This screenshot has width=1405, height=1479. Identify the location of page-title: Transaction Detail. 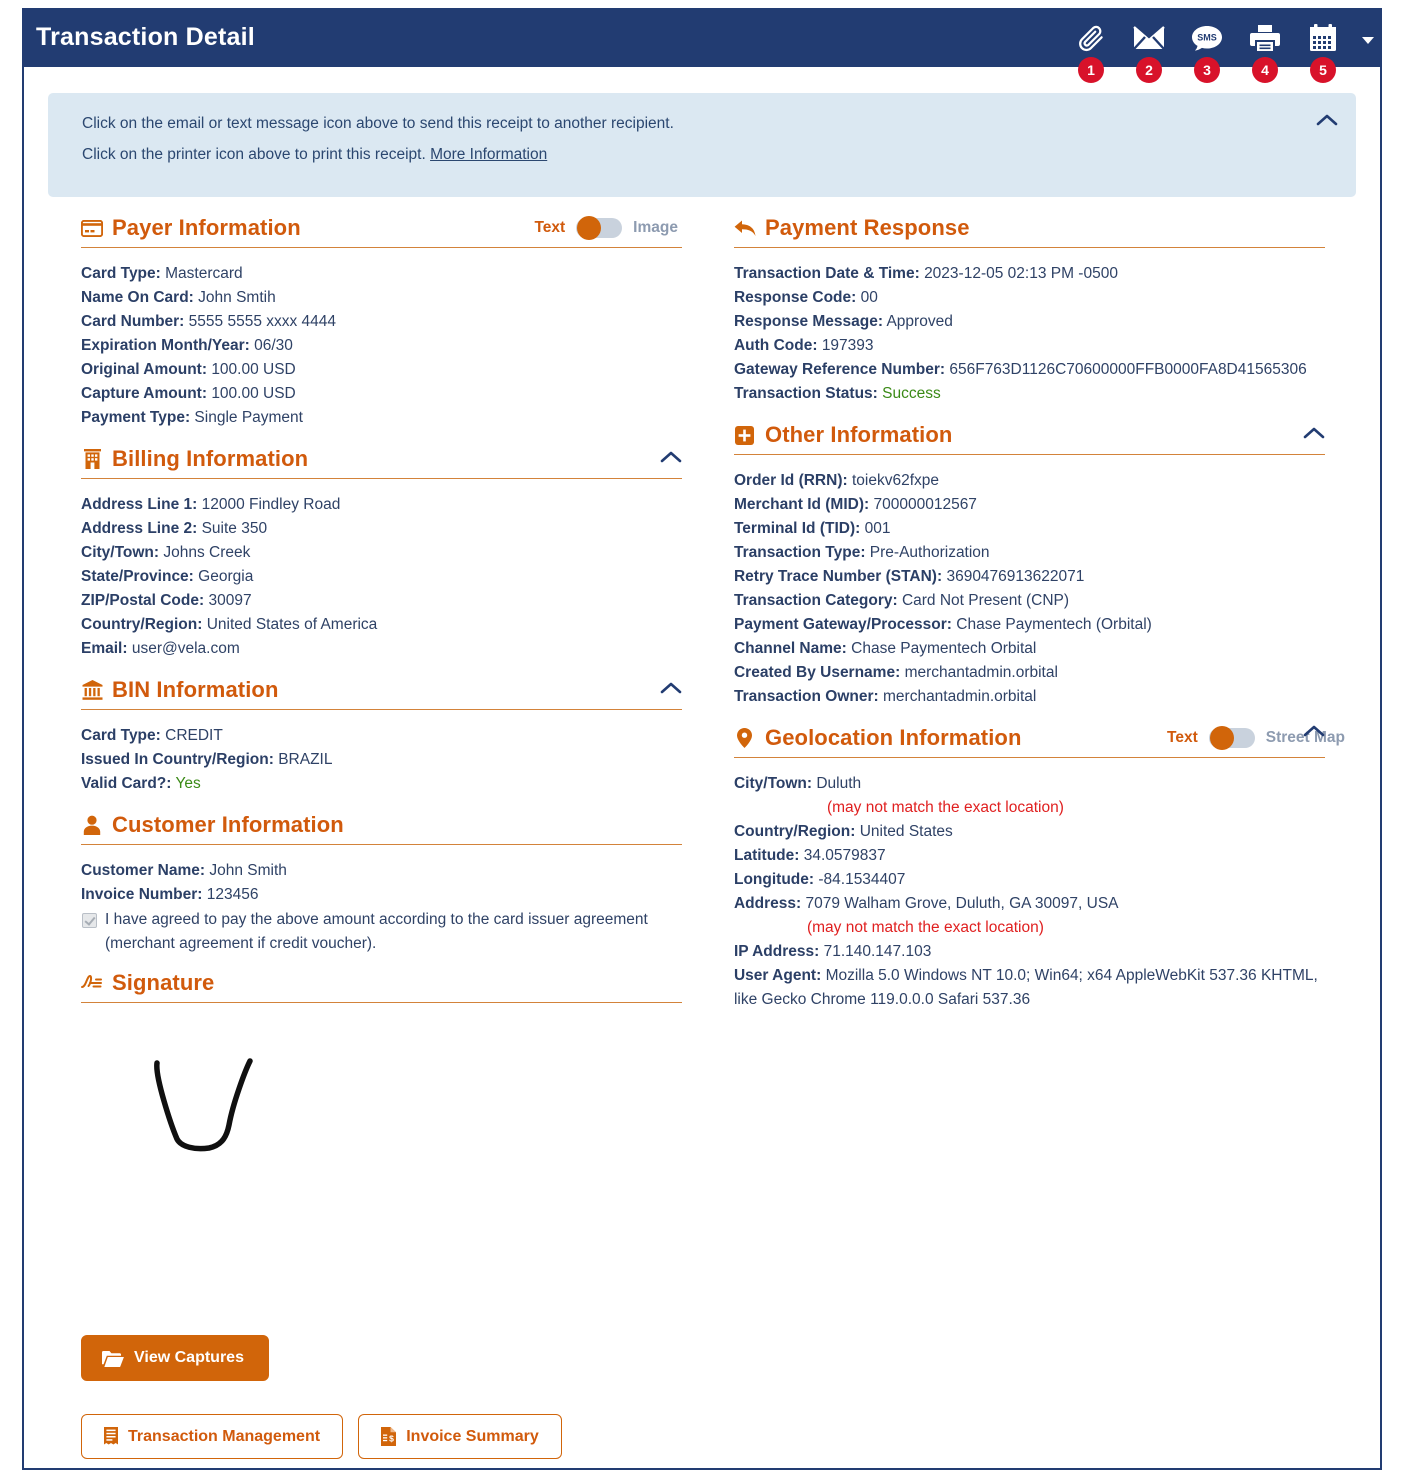
(145, 37).